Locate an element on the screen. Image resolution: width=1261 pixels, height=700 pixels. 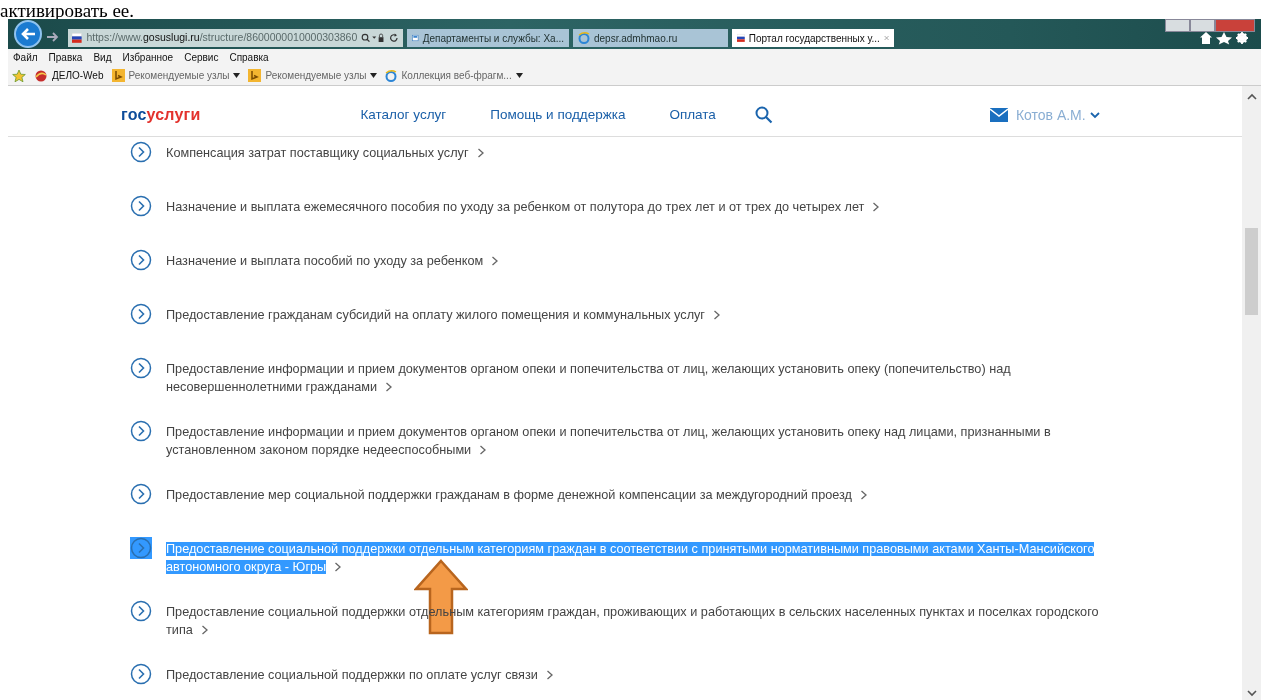
favorites-star-icon is located at coordinates (19, 75).